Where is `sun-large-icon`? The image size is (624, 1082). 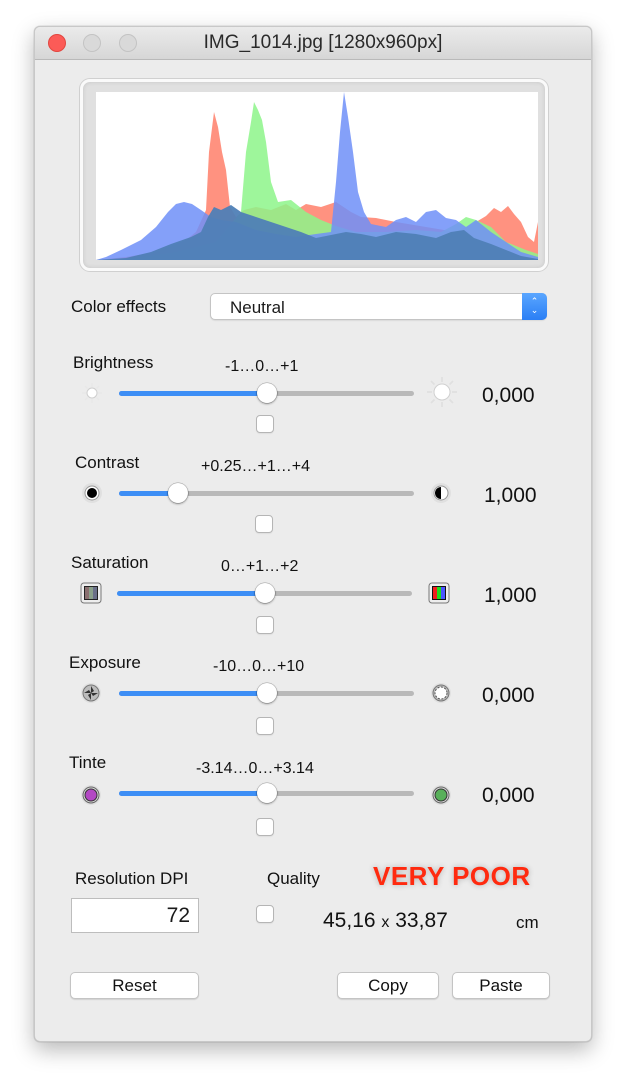 sun-large-icon is located at coordinates (442, 392).